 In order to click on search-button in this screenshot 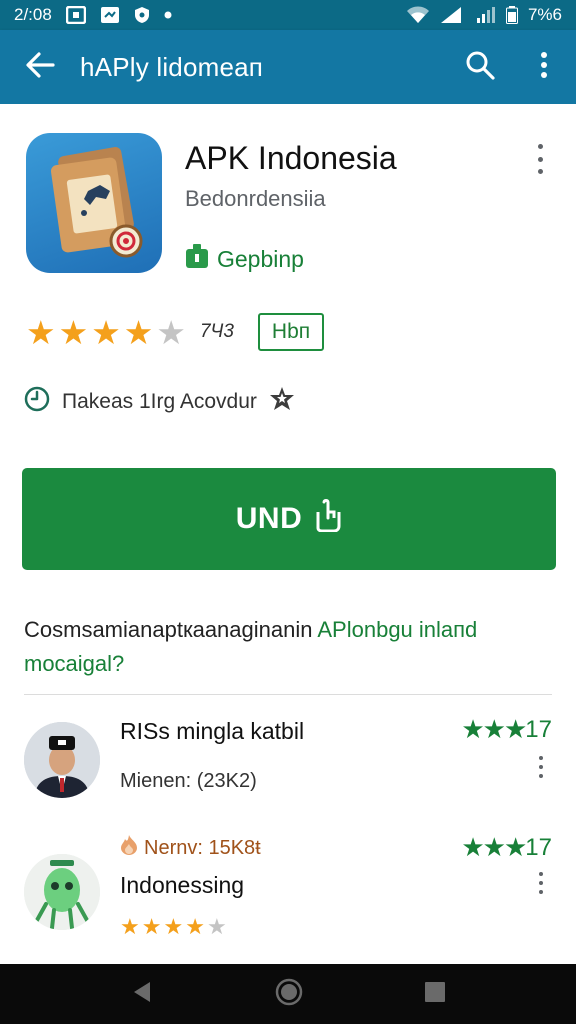, I will do `click(480, 67)`.